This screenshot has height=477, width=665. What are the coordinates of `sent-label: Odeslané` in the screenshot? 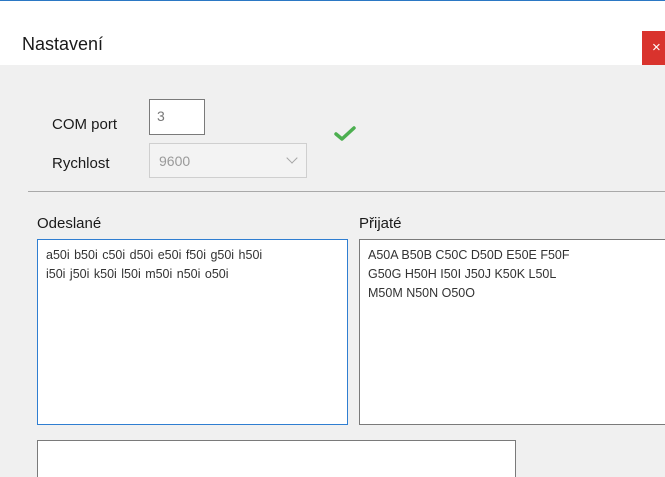 It's located at (69, 223).